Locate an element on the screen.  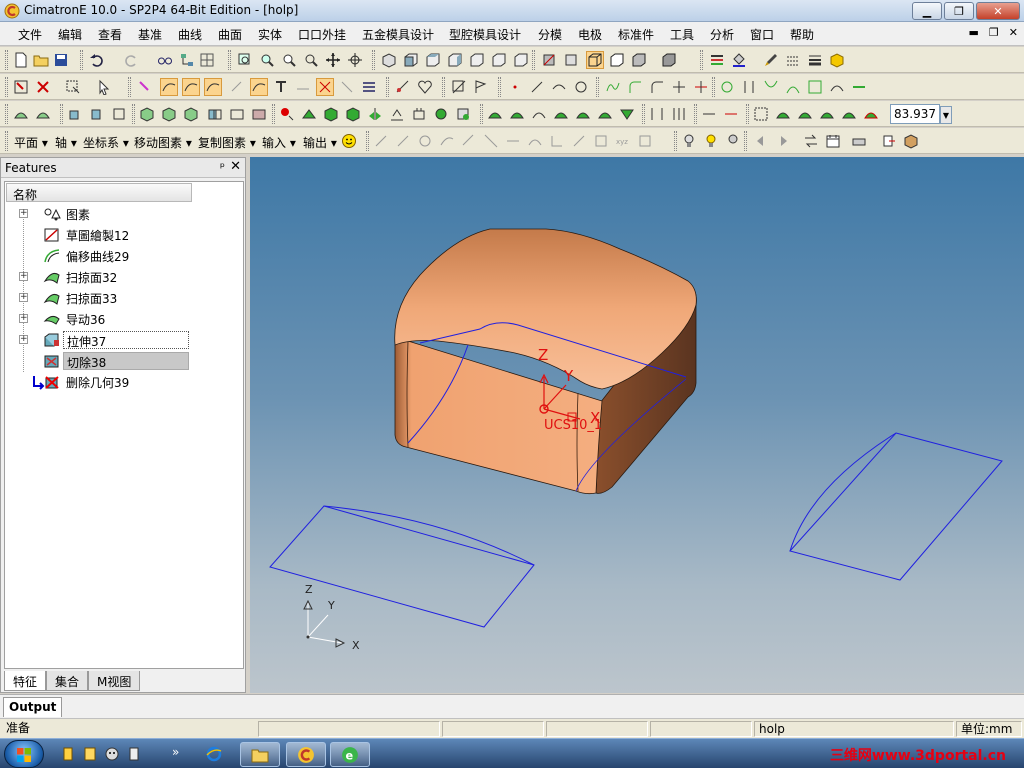
layer-manager-icon is located at coordinates (717, 60).